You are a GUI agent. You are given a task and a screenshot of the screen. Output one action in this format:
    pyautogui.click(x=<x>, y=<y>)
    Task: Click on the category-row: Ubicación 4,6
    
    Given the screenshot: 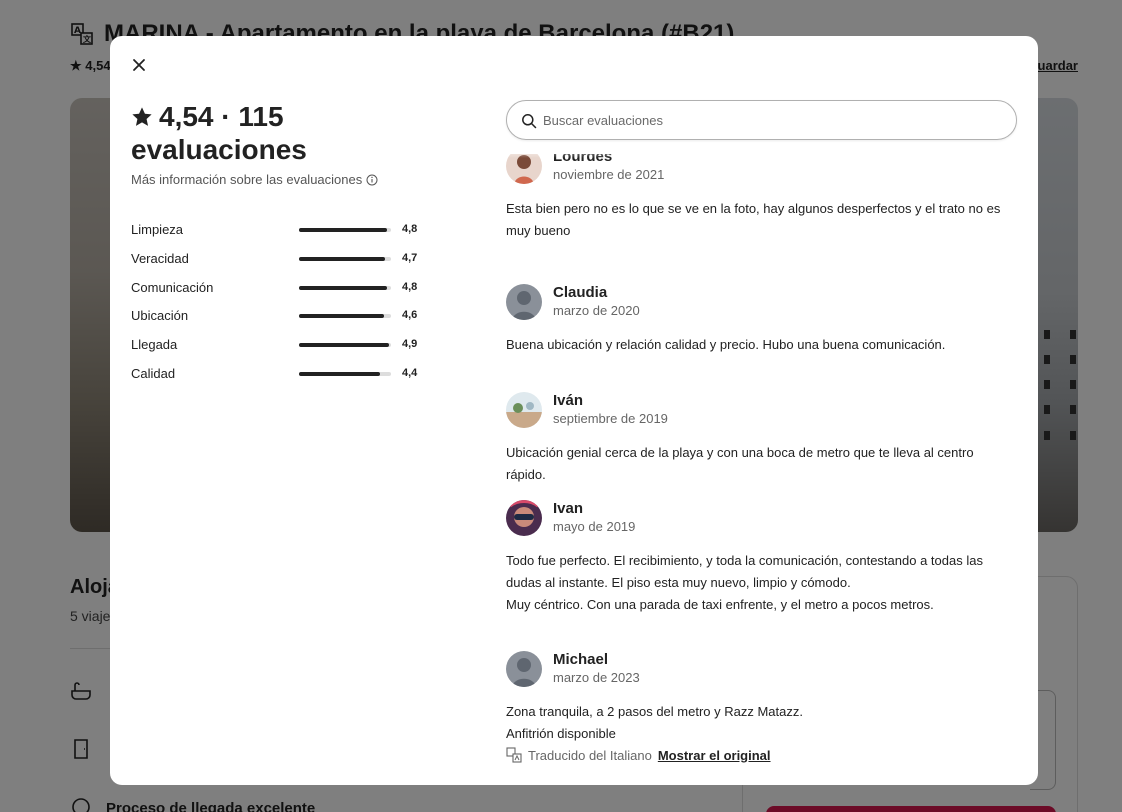 What is the action you would take?
    pyautogui.click(x=276, y=320)
    